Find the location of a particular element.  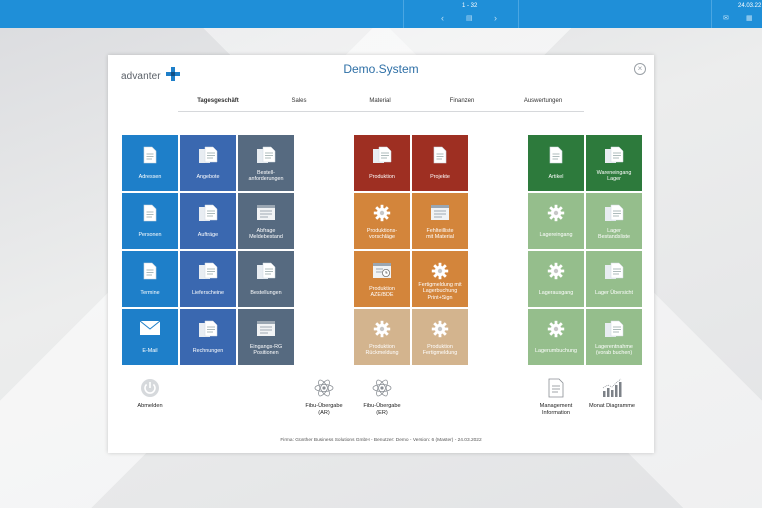

tile-produktionsvorschlaege: Produktions-vorschläge is located at coordinates (382, 221).